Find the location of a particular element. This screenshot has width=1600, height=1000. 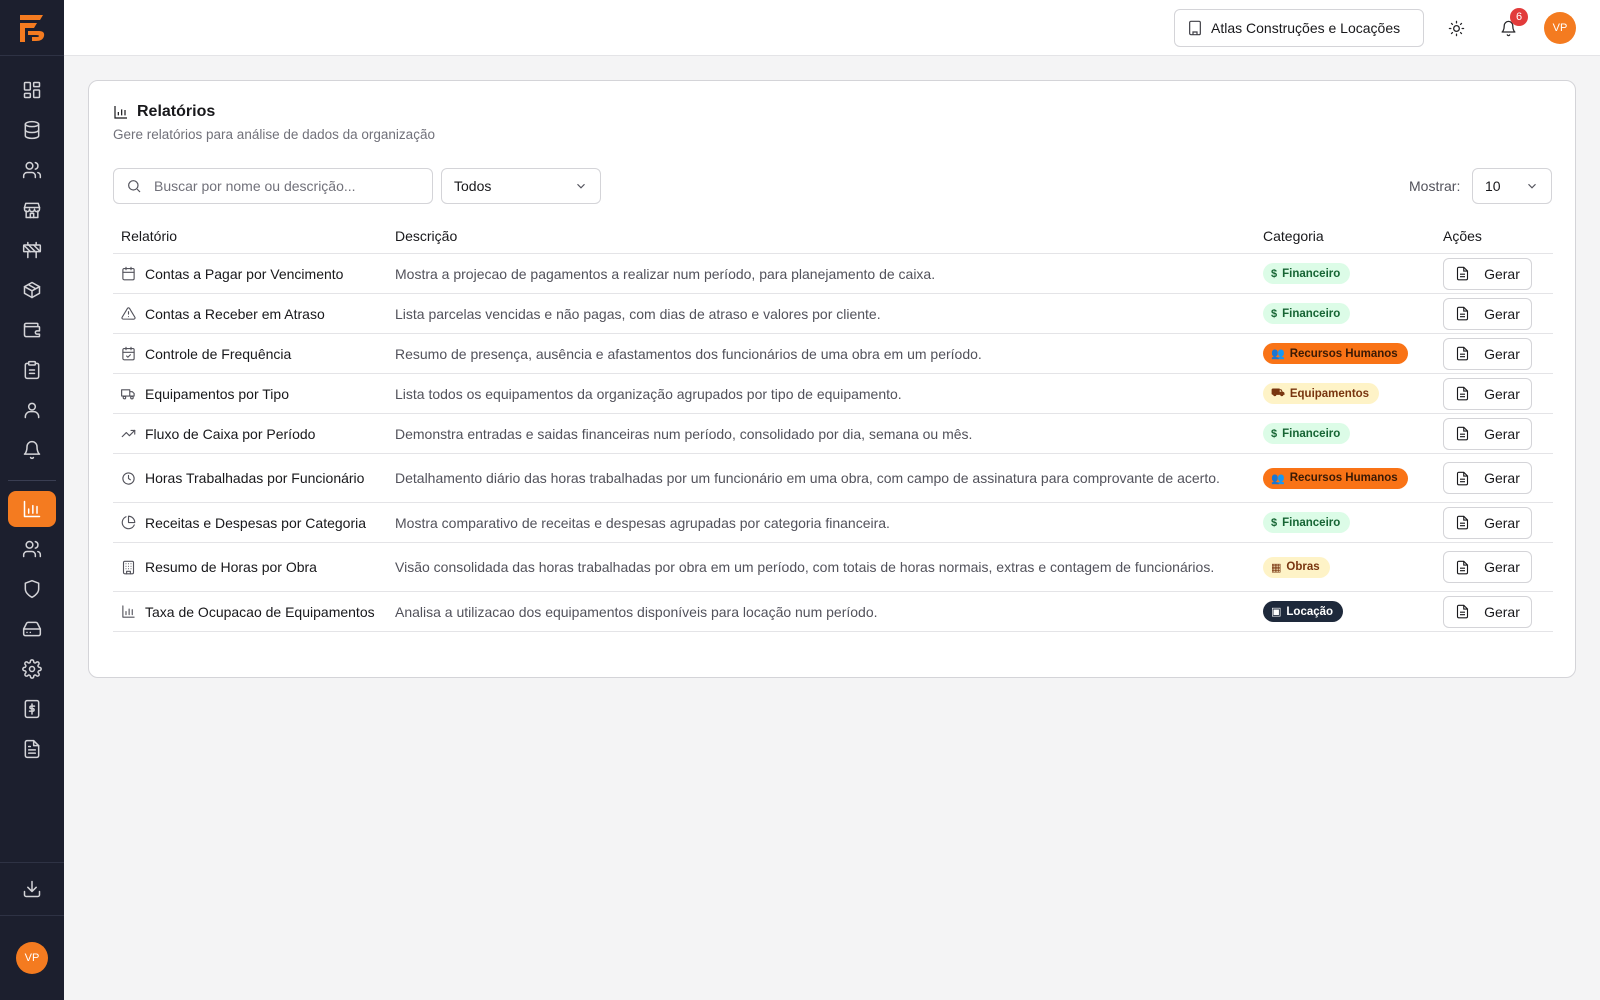

organization-switcher: Atlas Construções e Locações is located at coordinates (1299, 28).